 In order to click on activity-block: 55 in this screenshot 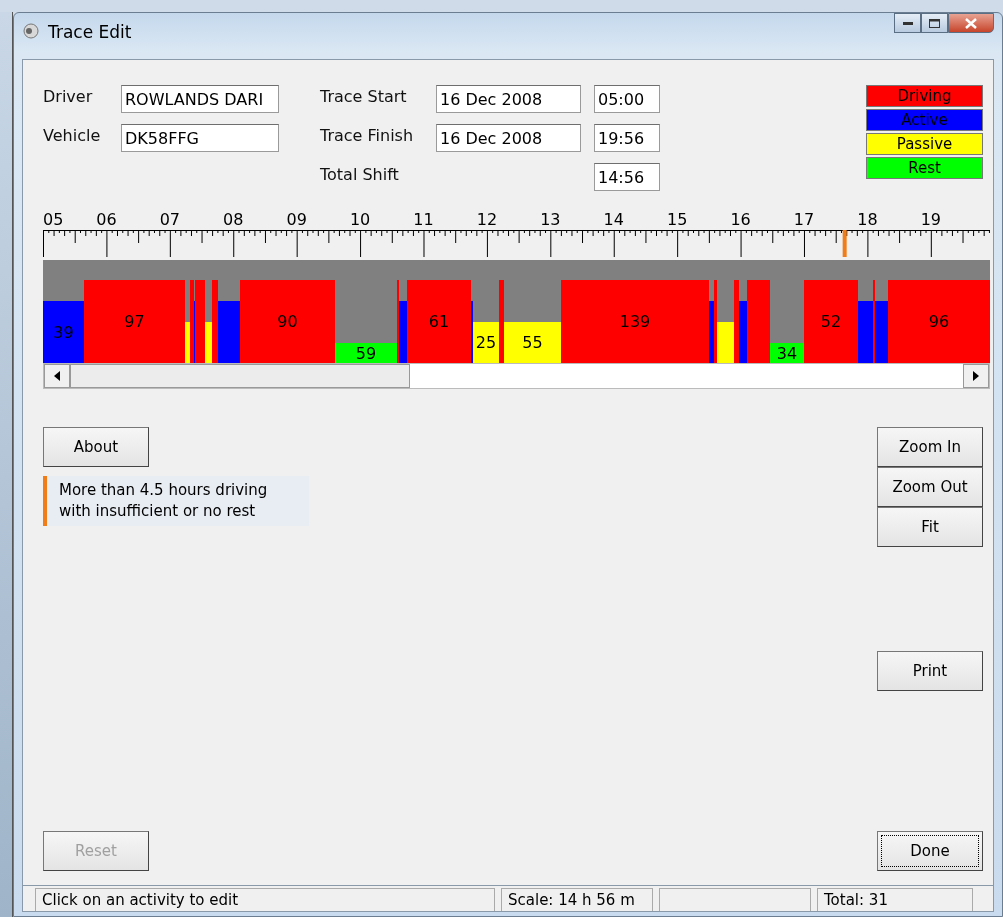, I will do `click(532, 342)`.